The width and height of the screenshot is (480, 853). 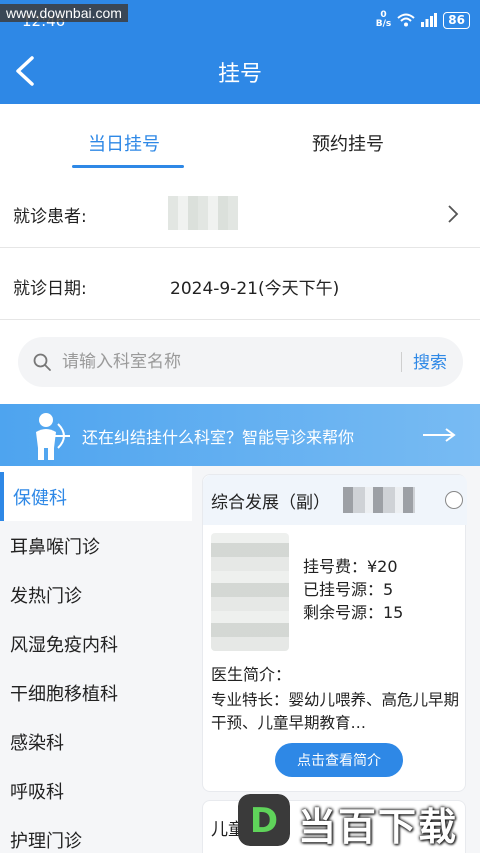 I want to click on status-icons: 0 B/s 86, so click(x=423, y=20).